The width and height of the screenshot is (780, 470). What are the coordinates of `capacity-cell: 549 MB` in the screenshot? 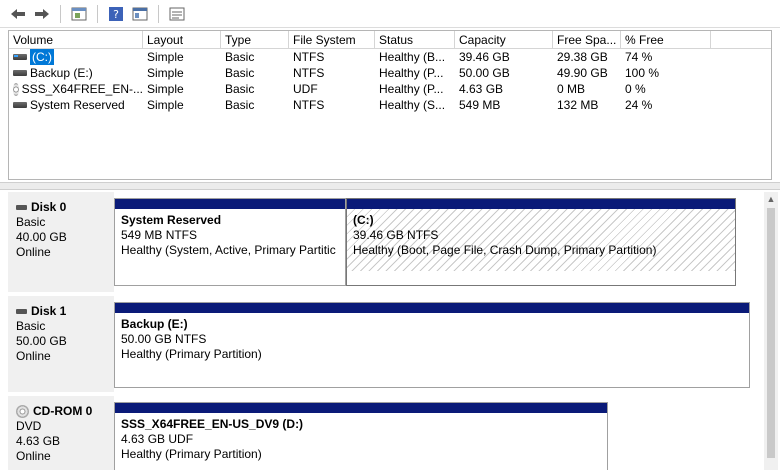 It's located at (480, 105).